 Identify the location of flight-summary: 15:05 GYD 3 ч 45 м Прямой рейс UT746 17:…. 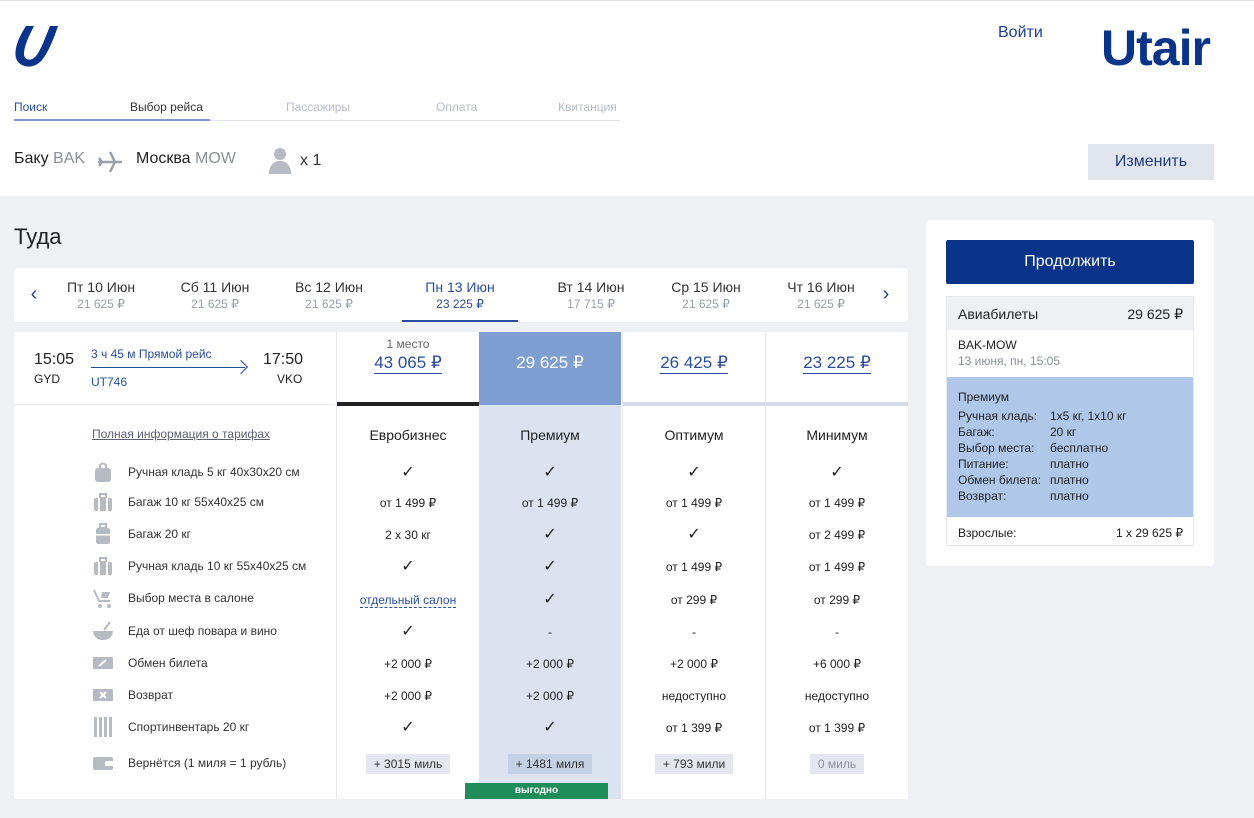
(174, 368).